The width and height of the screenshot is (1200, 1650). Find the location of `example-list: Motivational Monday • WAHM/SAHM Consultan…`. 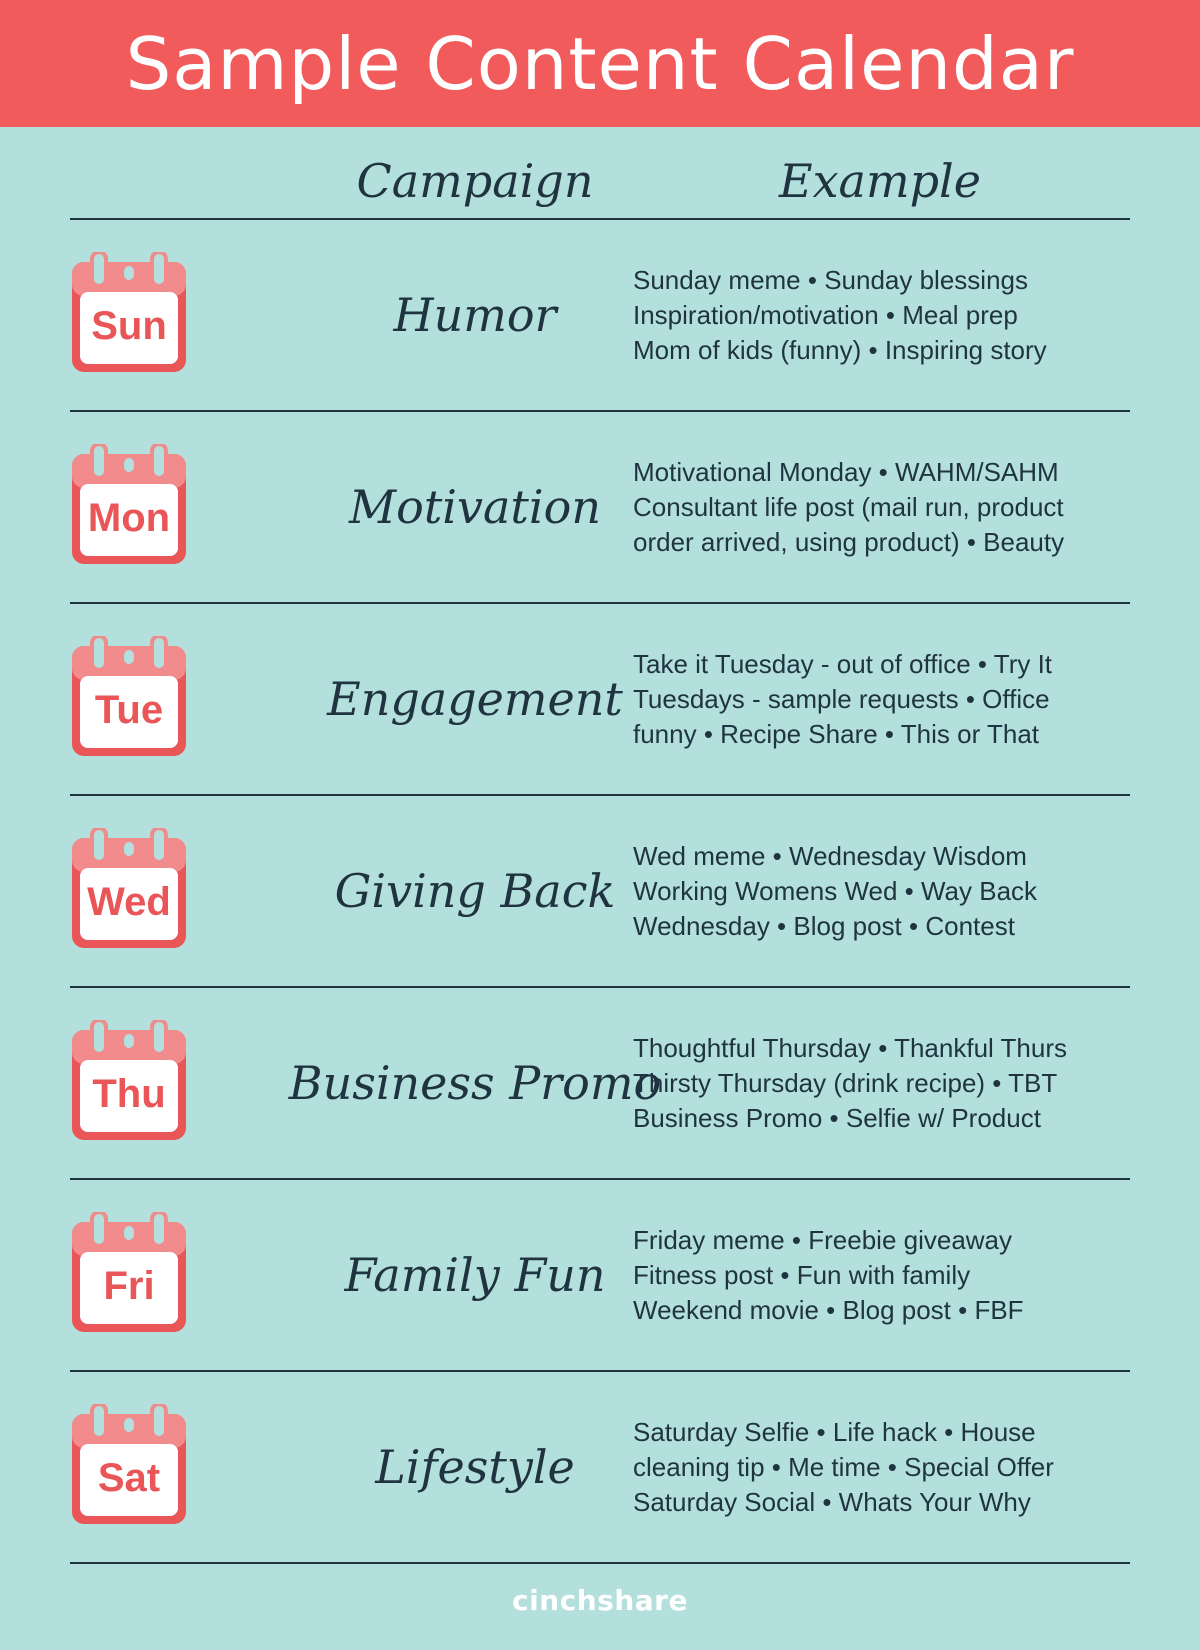

example-list: Motivational Monday • WAHM/SAHM Consultan… is located at coordinates (881, 507).